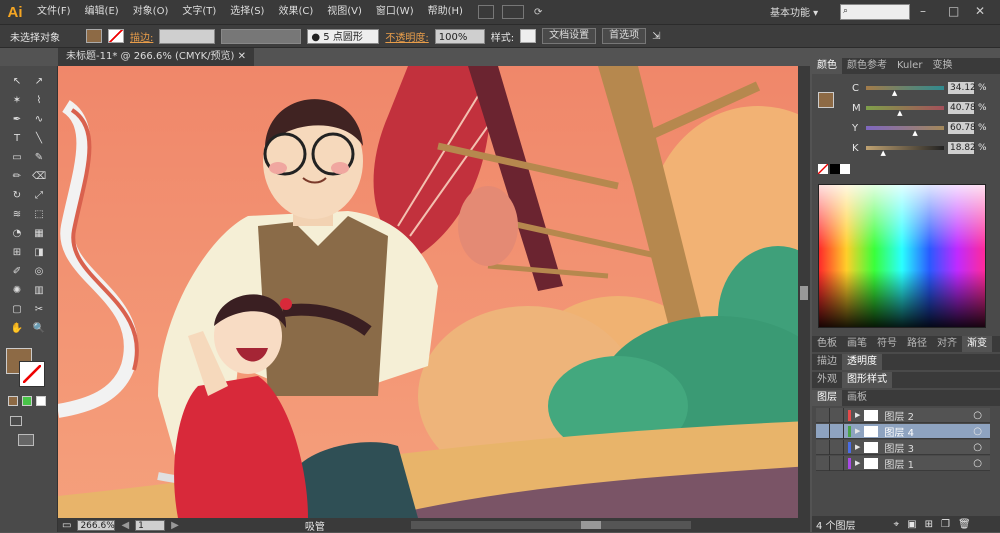 This screenshot has width=1000, height=533. What do you see at coordinates (17, 158) in the screenshot?
I see `rectangle-tool-icon: ▭` at bounding box center [17, 158].